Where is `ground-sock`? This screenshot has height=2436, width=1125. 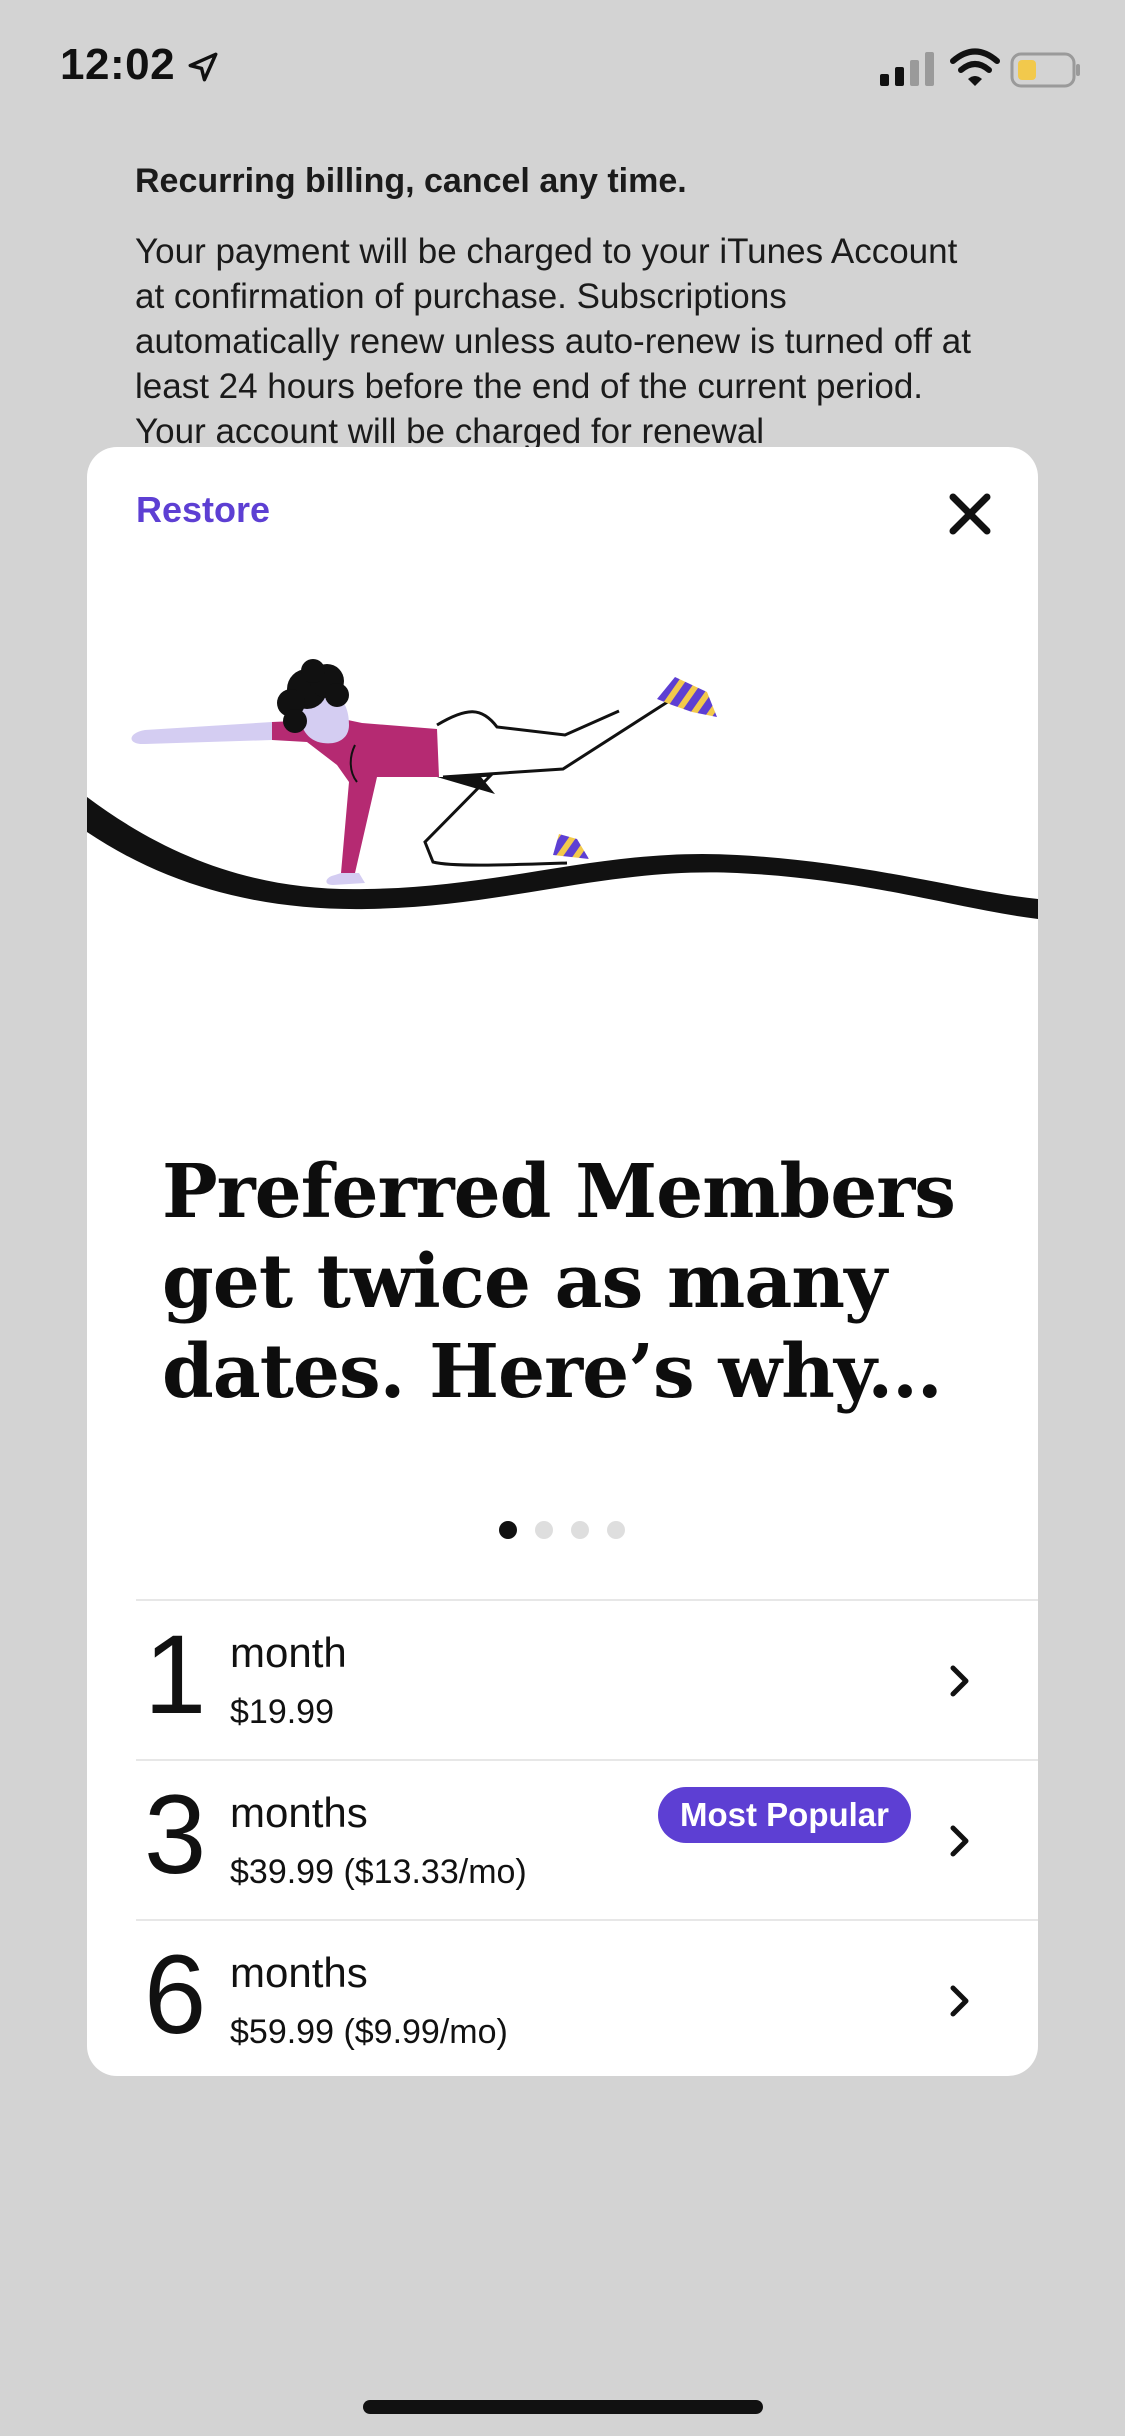 ground-sock is located at coordinates (571, 846).